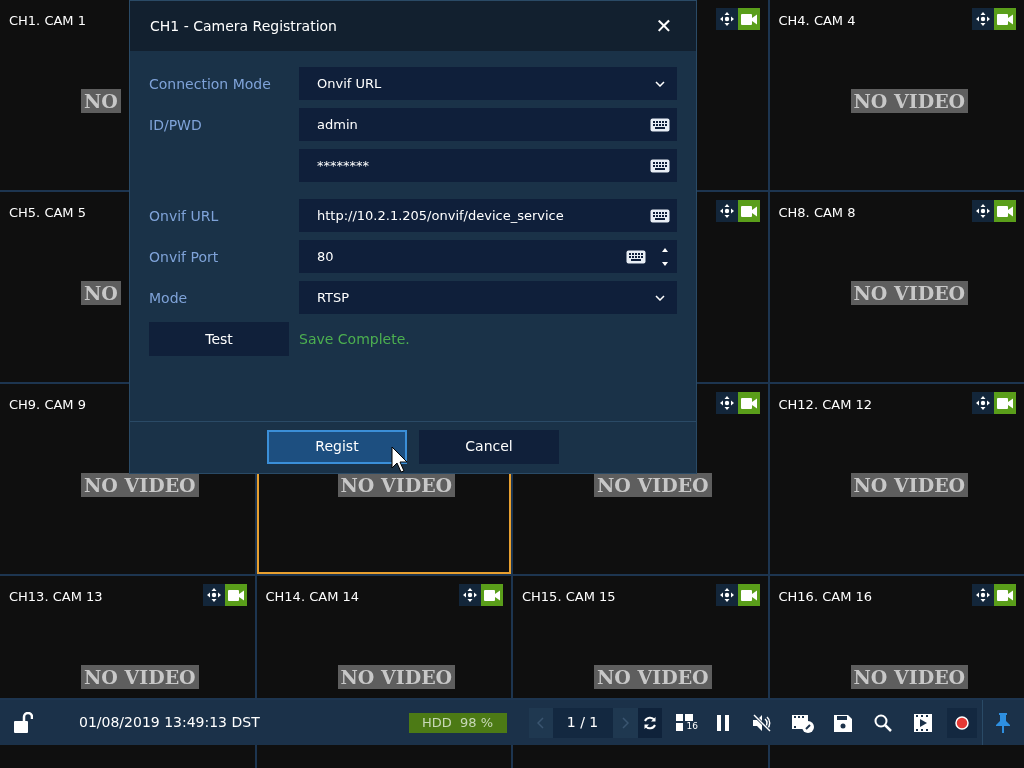 This screenshot has width=1024, height=768. What do you see at coordinates (723, 722) in the screenshot?
I see `pause-icon` at bounding box center [723, 722].